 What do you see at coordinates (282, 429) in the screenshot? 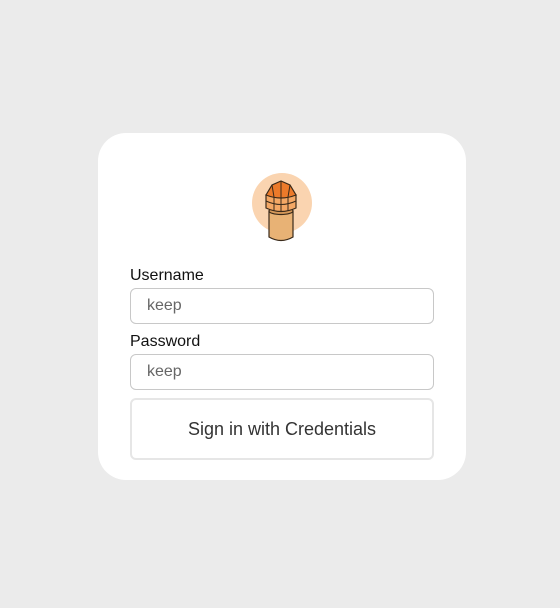
I see `sign-in-button: Sign in with Credentials` at bounding box center [282, 429].